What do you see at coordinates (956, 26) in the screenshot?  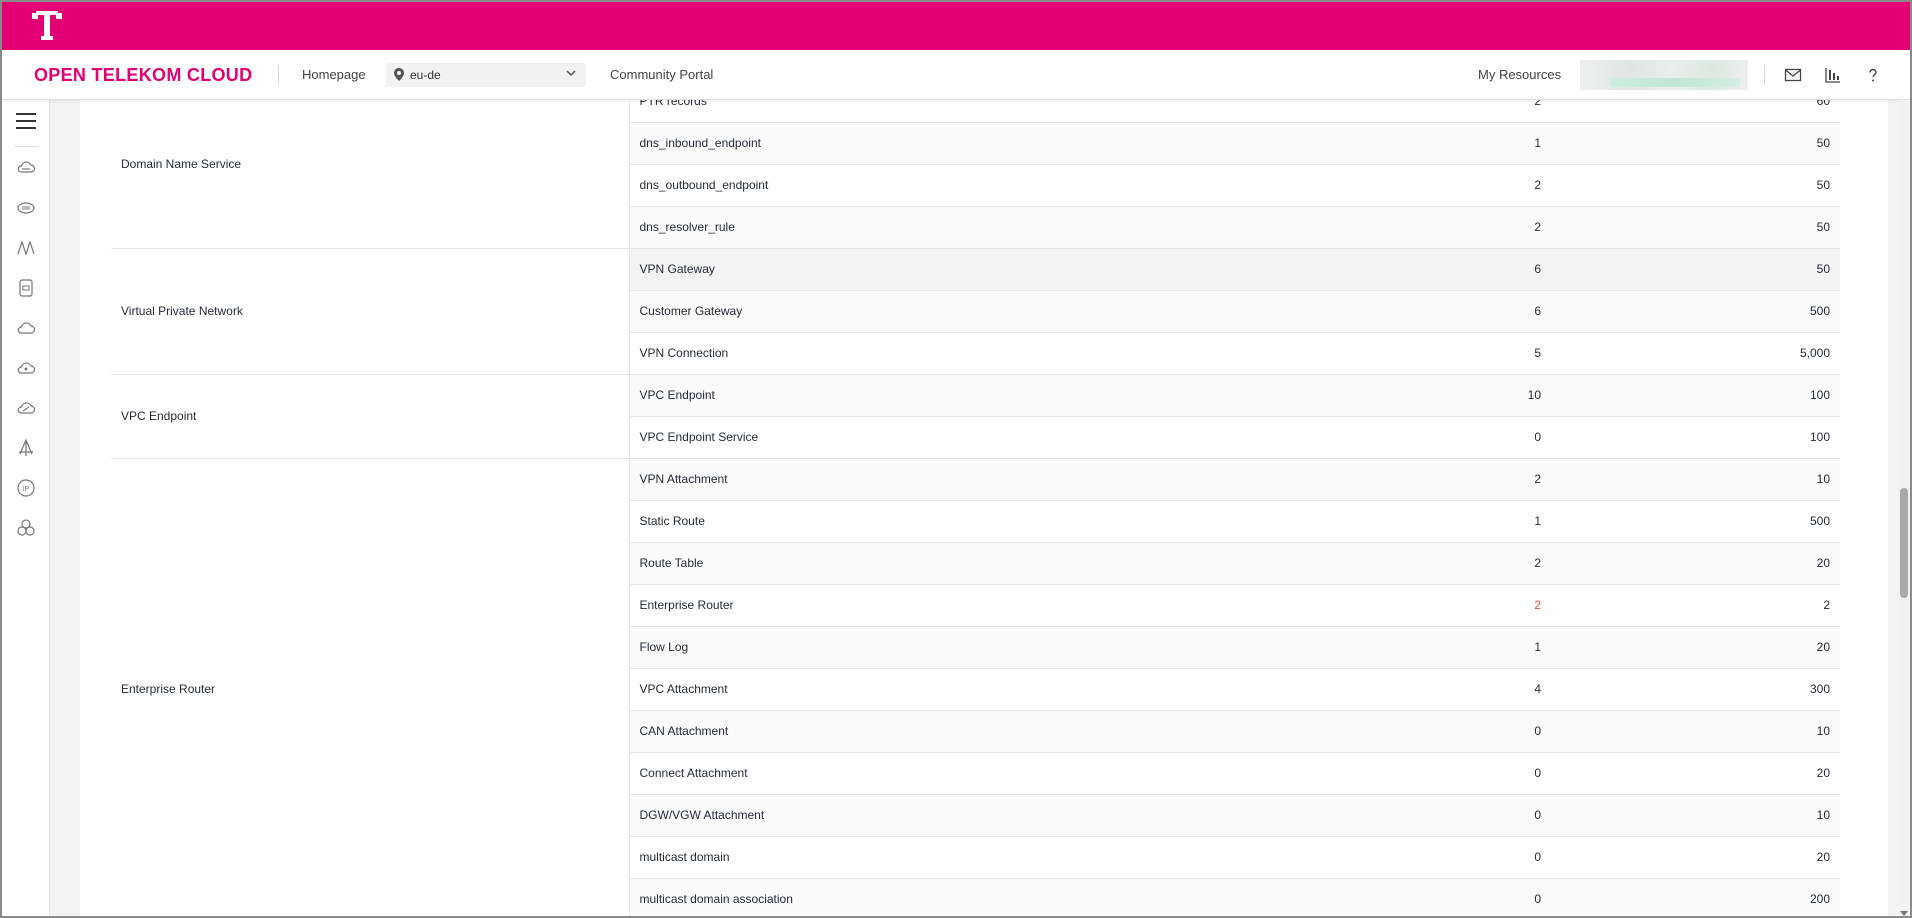 I see `top-brand-bar` at bounding box center [956, 26].